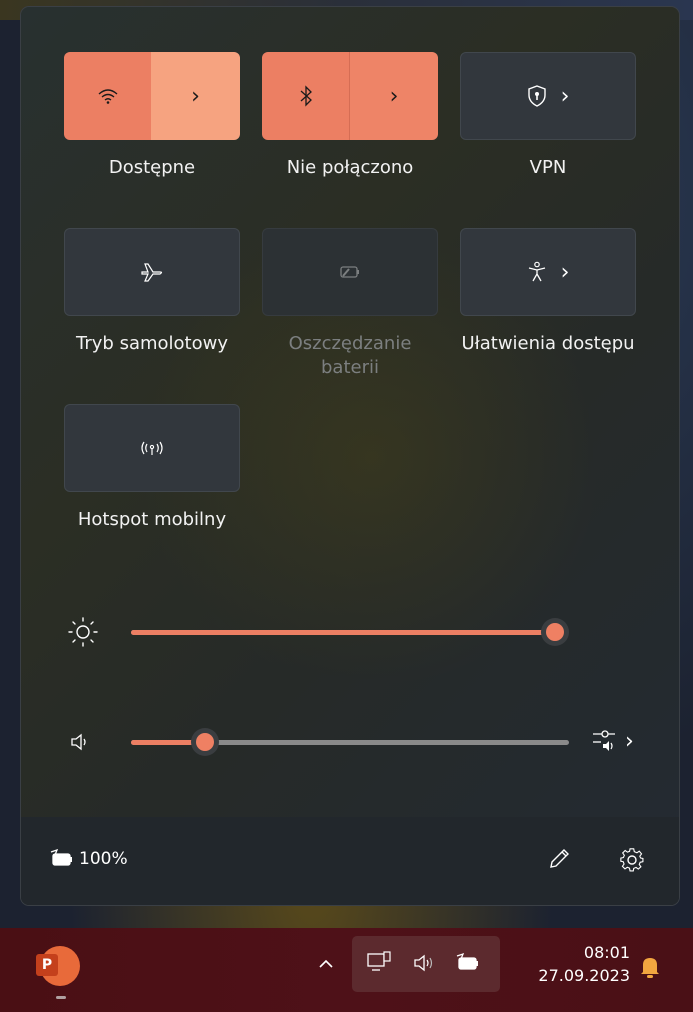 The height and width of the screenshot is (1012, 693). What do you see at coordinates (584, 975) in the screenshot?
I see `clock-date: 27.09.2023` at bounding box center [584, 975].